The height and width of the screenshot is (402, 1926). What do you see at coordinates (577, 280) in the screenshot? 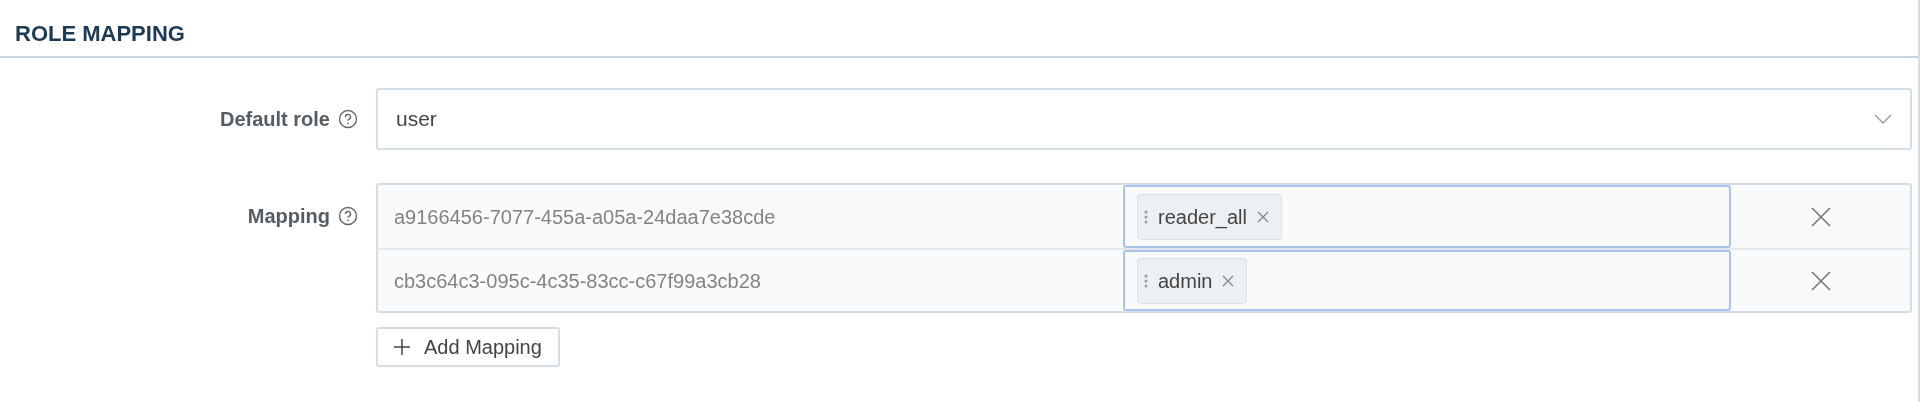
I see `mapping-key-field: cb3c64c3-095c-4c35-83cc-c67f99a3cb28` at bounding box center [577, 280].